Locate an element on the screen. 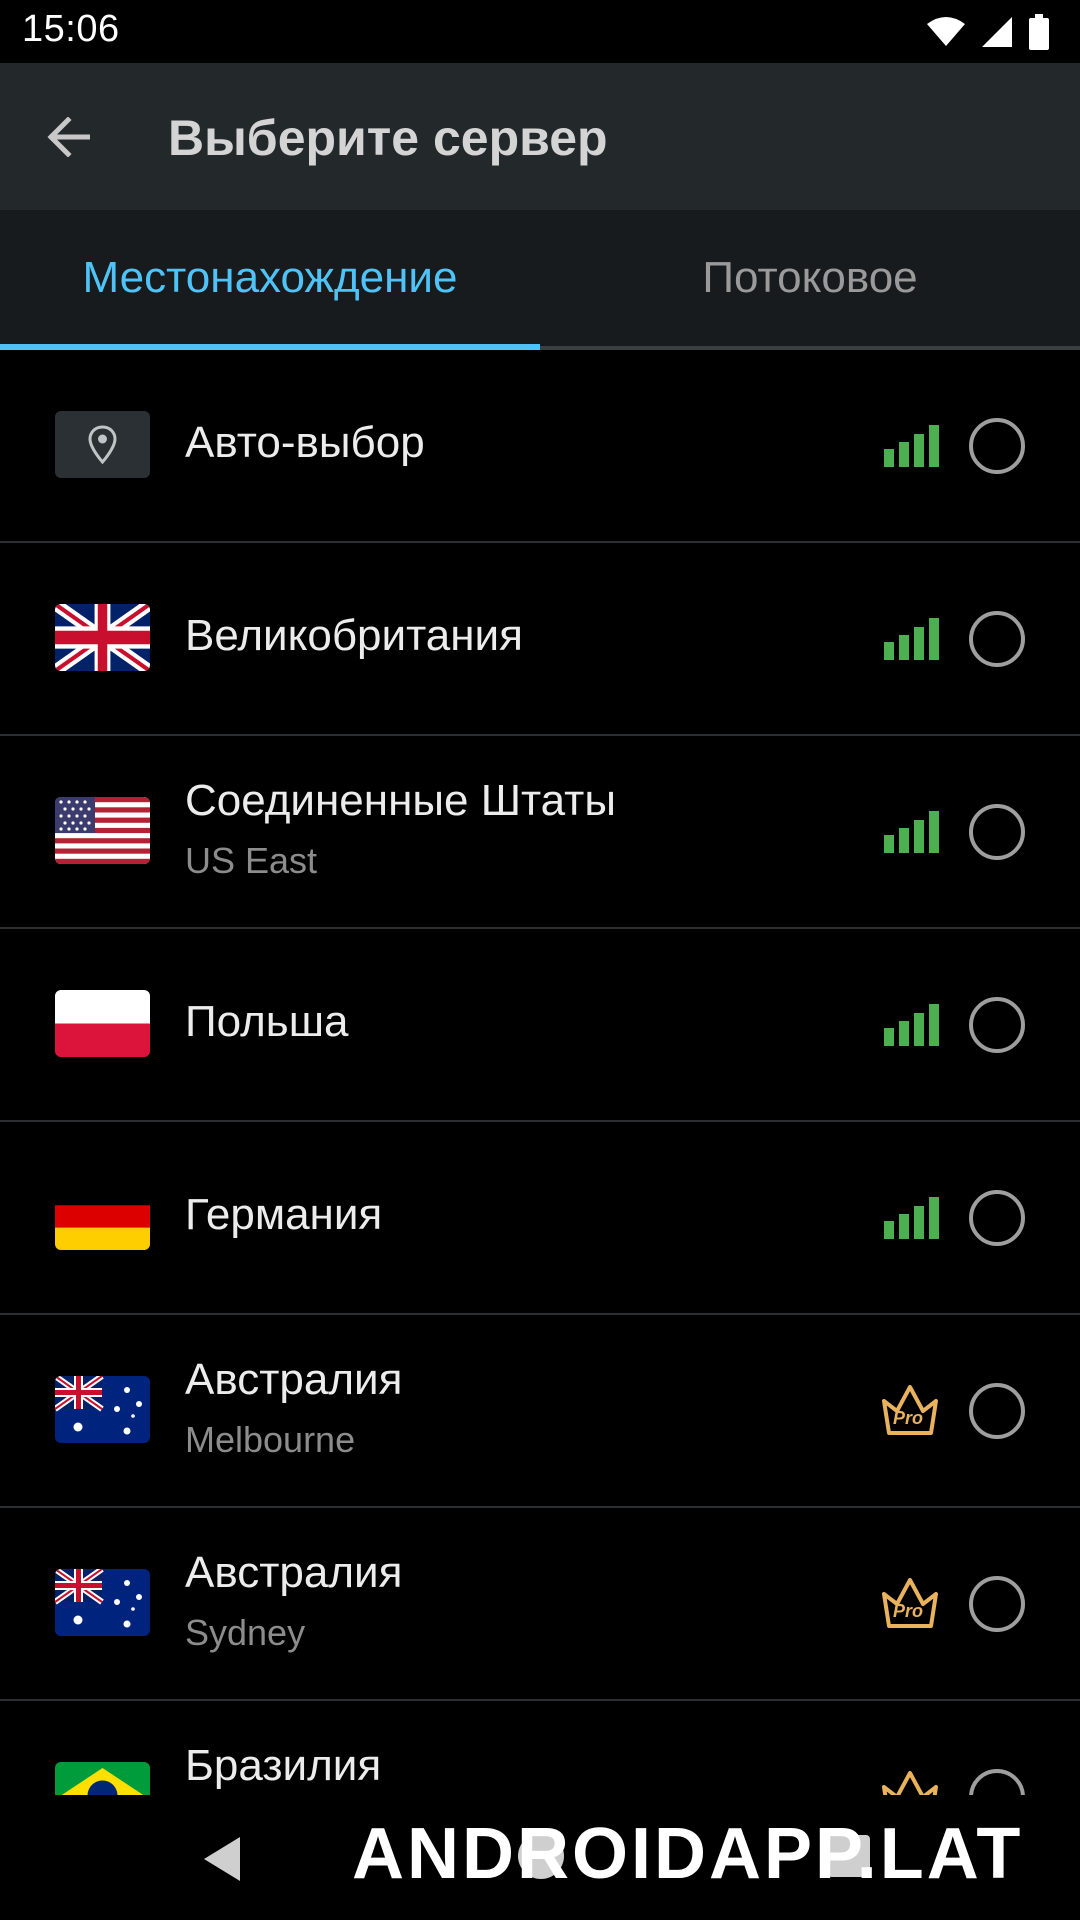  watermark: ANDROIDAPP.LAT is located at coordinates (688, 1854).